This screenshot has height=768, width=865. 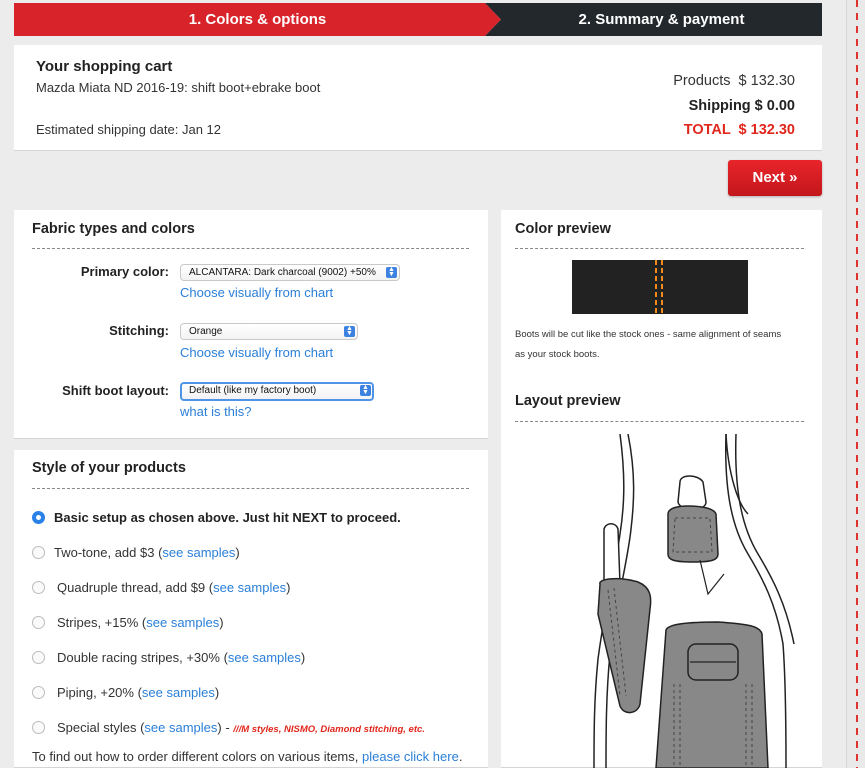 What do you see at coordinates (113, 229) in the screenshot?
I see `fabric-title: Fabric types and colors` at bounding box center [113, 229].